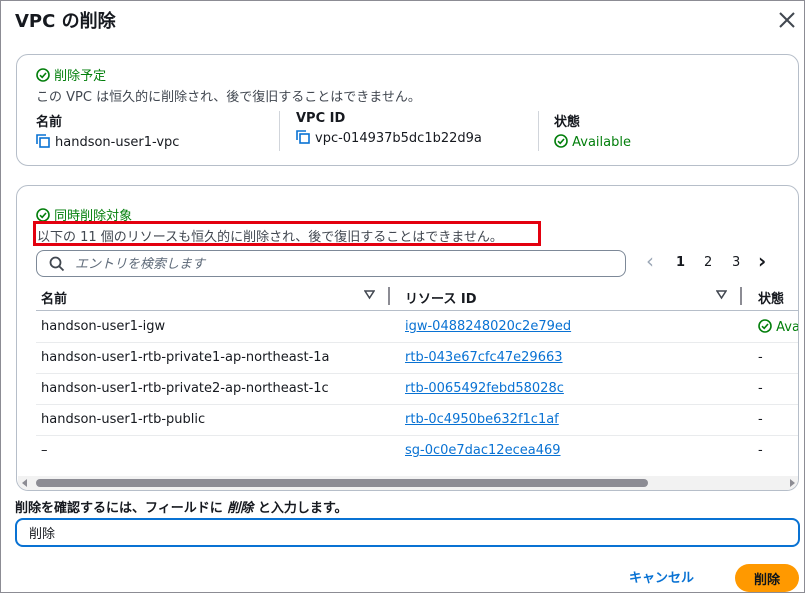 Image resolution: width=805 pixels, height=593 pixels. Describe the element at coordinates (708, 262) in the screenshot. I see `page-2-button: 2` at that location.